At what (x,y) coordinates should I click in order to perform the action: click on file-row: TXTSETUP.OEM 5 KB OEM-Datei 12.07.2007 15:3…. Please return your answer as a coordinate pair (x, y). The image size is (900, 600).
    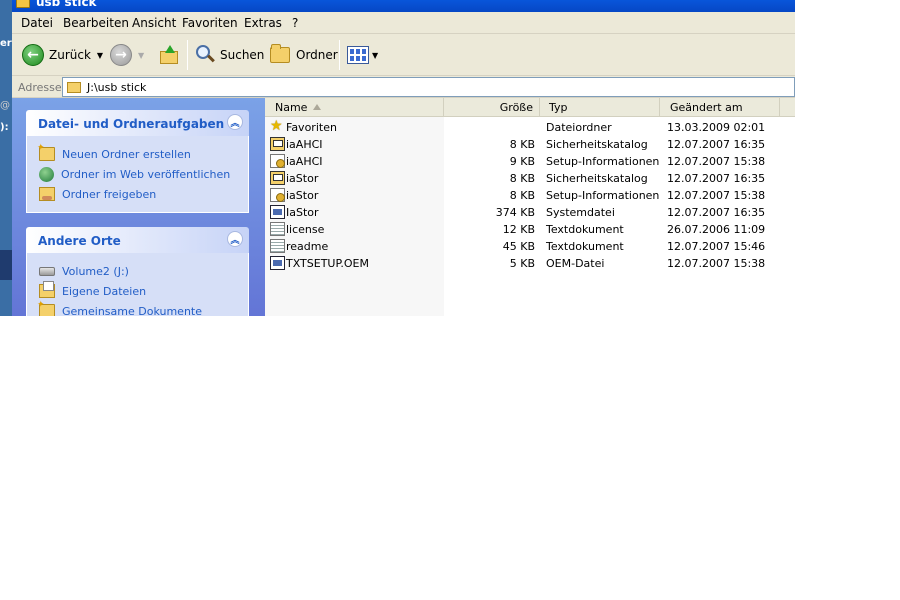
    Looking at the image, I should click on (530, 263).